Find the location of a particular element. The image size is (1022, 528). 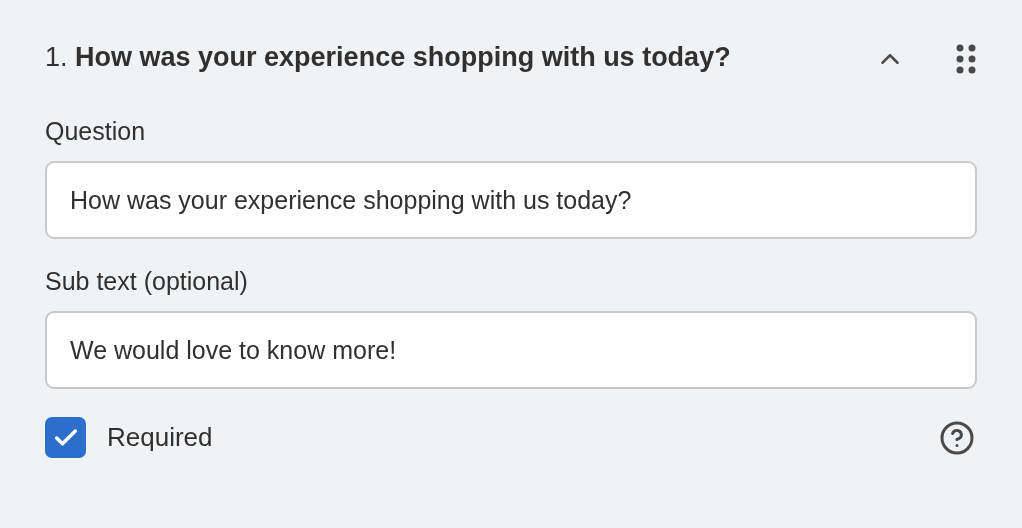

help-icon is located at coordinates (957, 437).